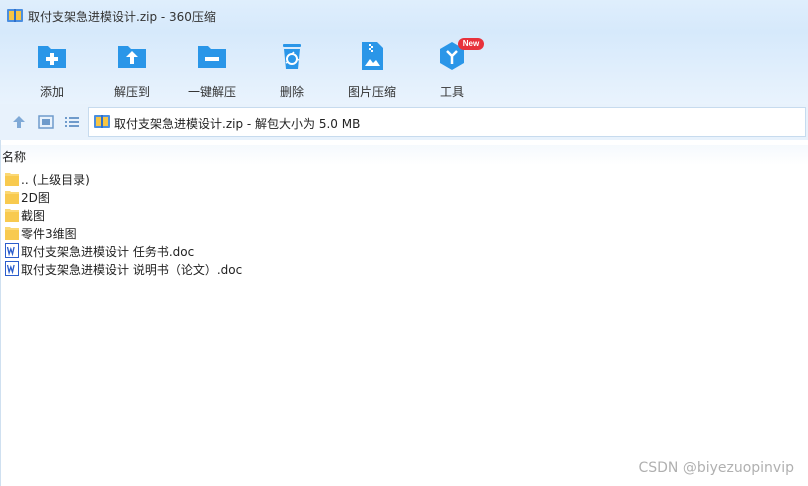  What do you see at coordinates (716, 468) in the screenshot?
I see `watermark-text: CSDN @biyezuopinvip` at bounding box center [716, 468].